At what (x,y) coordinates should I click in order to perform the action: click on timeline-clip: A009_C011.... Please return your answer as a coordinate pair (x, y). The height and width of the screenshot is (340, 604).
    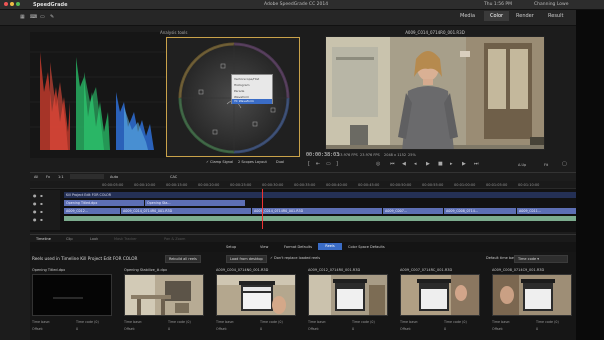
    Looking at the image, I should click on (546, 211).